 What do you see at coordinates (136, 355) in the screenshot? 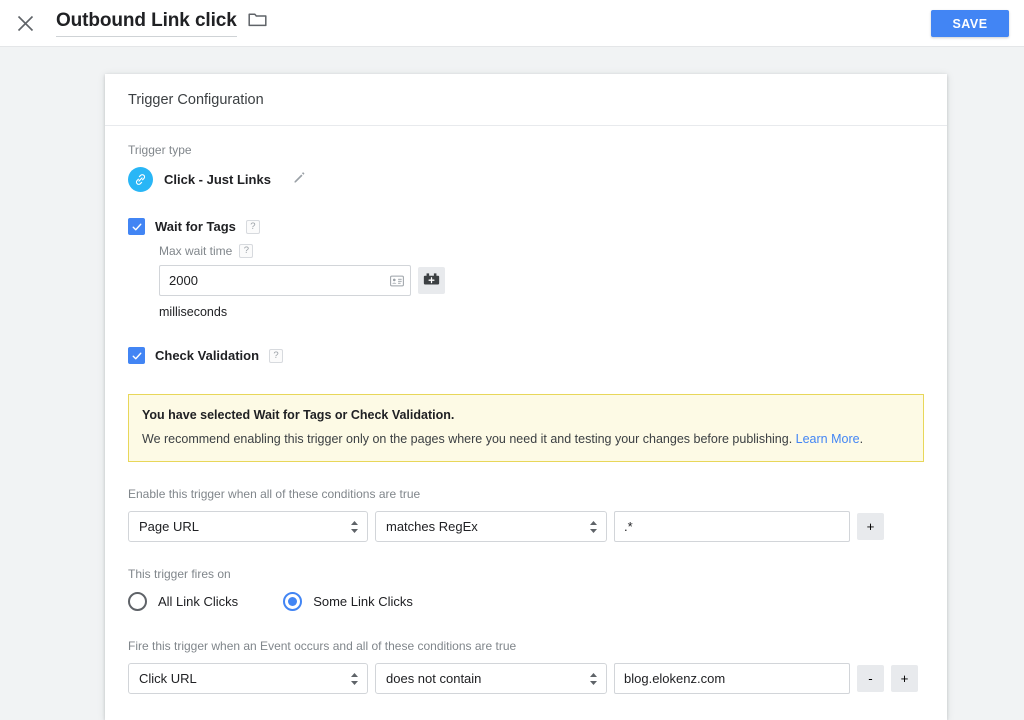
I see `check-validation-checkbox` at bounding box center [136, 355].